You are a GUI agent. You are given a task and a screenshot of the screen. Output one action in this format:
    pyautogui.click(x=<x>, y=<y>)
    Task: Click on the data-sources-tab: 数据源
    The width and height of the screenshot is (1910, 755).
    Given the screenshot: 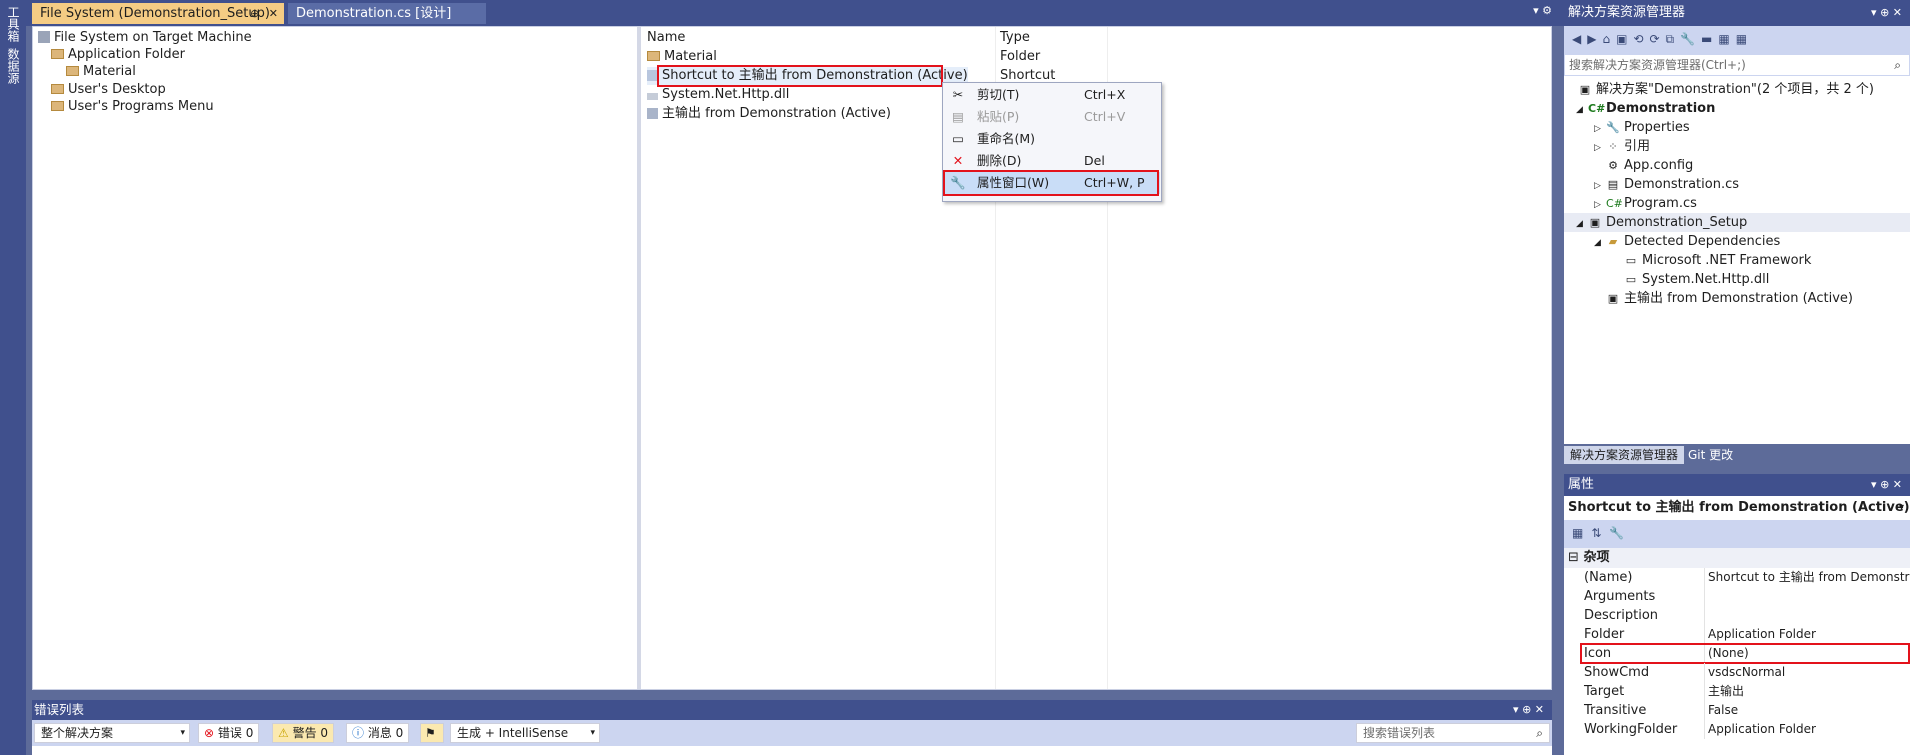 What is the action you would take?
    pyautogui.click(x=13, y=66)
    